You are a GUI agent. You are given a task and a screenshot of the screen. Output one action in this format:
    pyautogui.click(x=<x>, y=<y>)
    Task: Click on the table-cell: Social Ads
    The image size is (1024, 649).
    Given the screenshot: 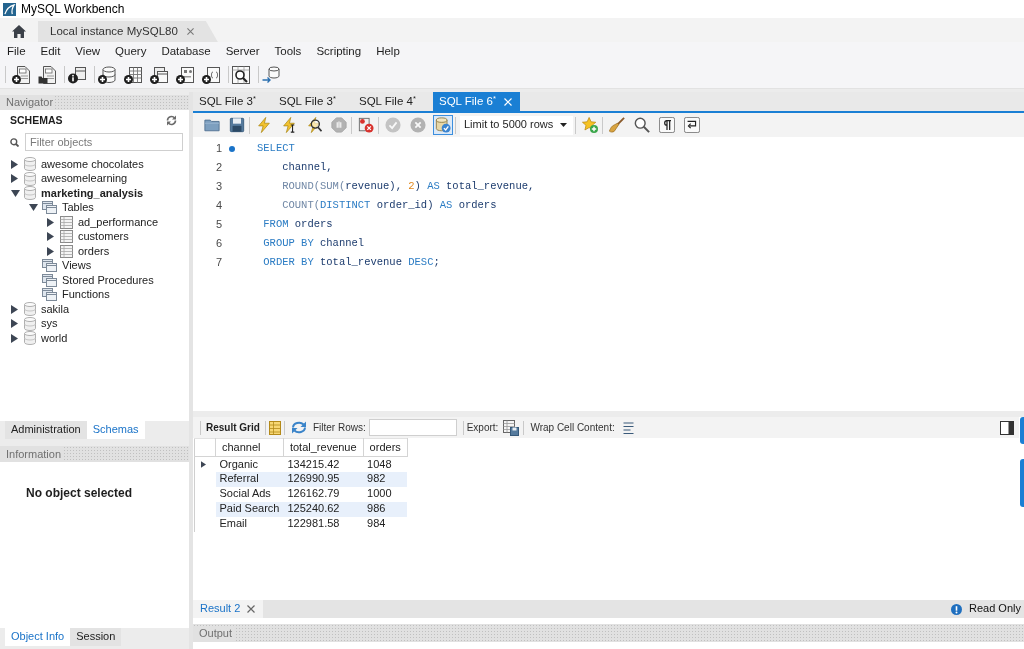 What is the action you would take?
    pyautogui.click(x=249, y=494)
    